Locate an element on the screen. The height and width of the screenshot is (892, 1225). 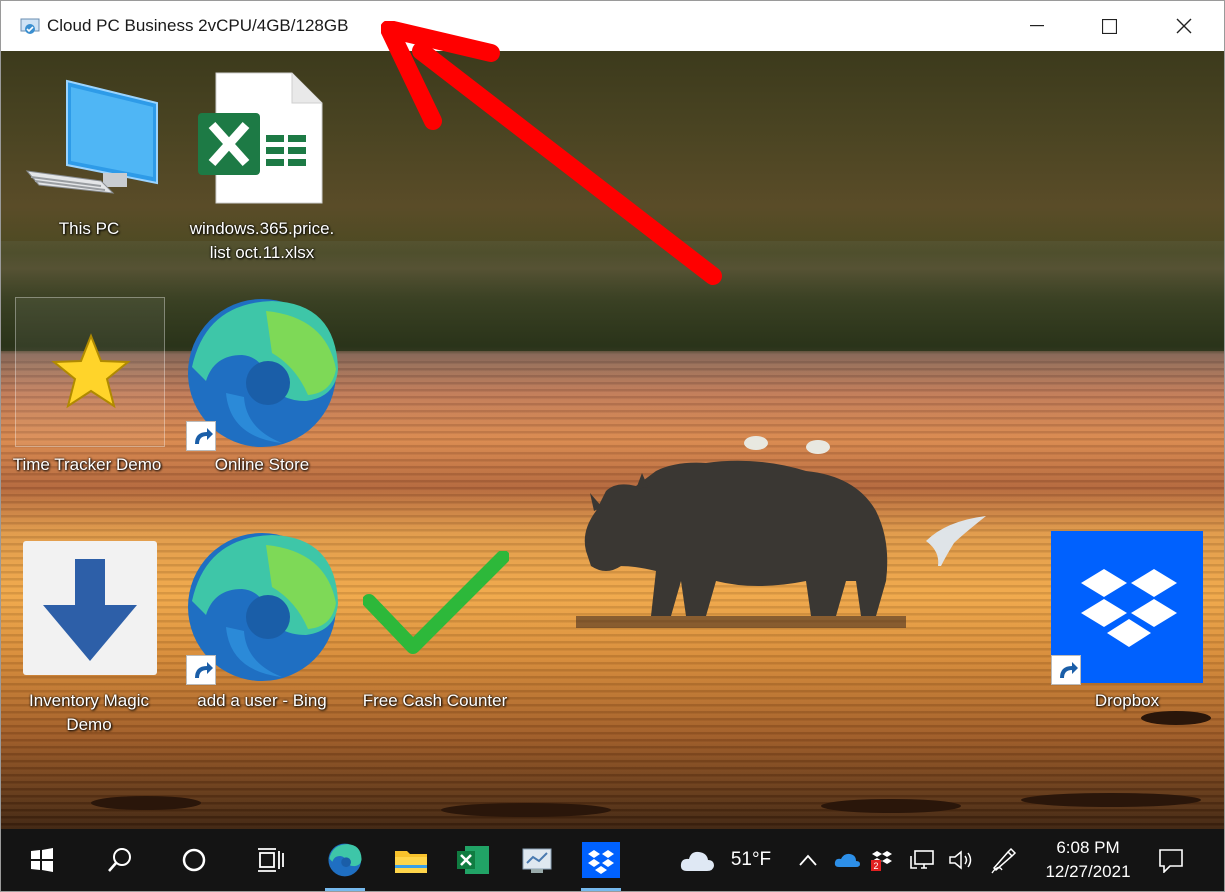
weather-temp: 51°F is located at coordinates (751, 860).